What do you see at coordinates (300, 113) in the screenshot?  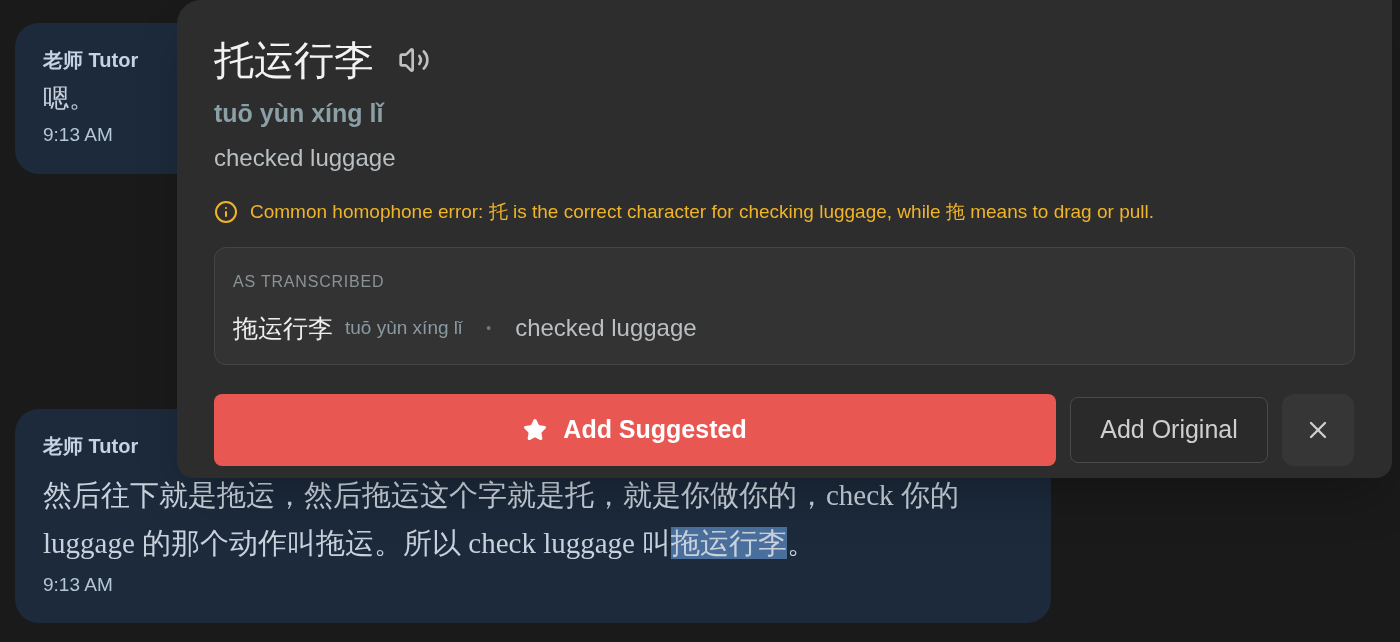 I see `pinyin-text: tuō yùn xíng lǐ` at bounding box center [300, 113].